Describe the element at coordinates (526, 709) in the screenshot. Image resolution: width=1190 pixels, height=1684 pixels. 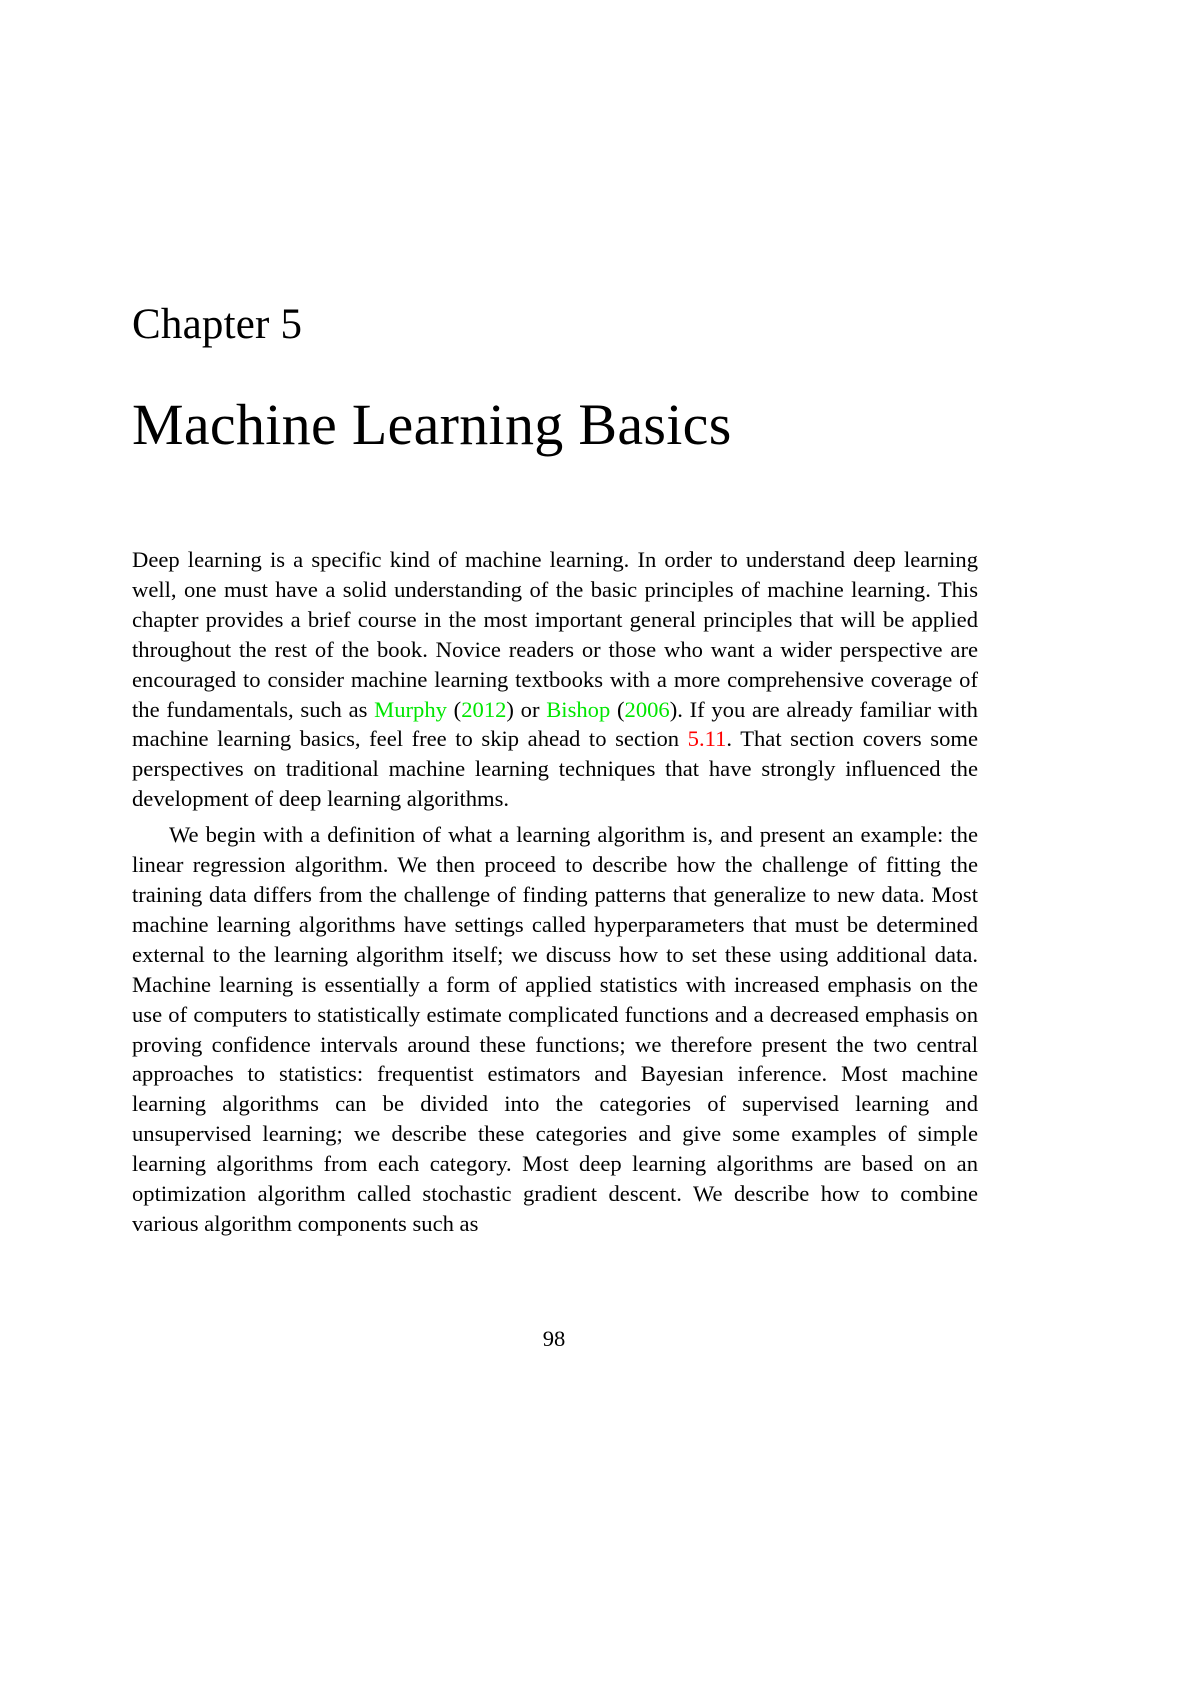
I see `text-run: ) or` at that location.